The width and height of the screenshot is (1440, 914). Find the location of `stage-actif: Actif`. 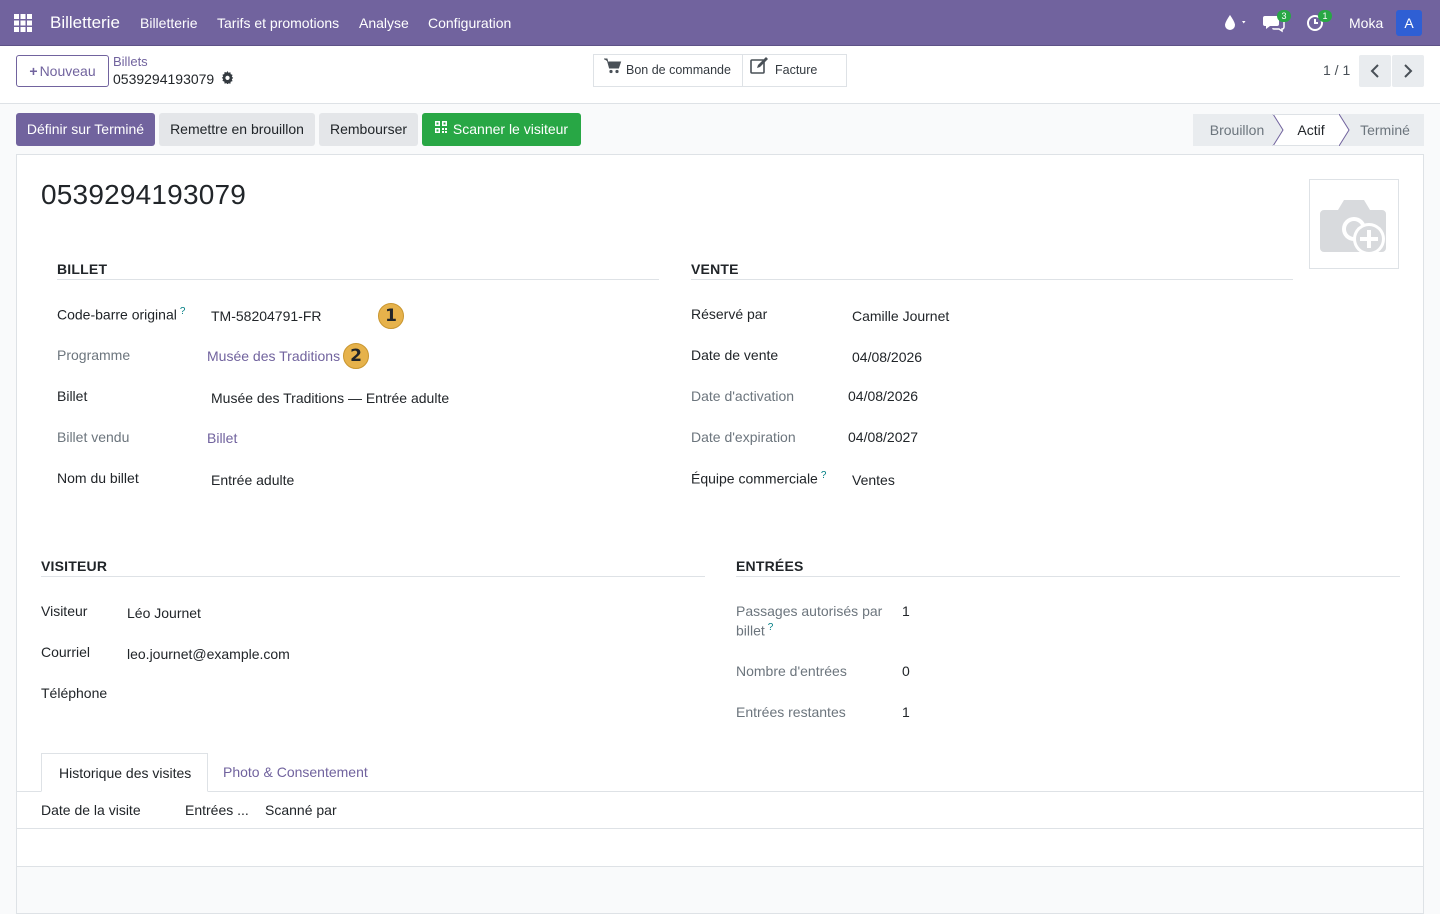

stage-actif: Actif is located at coordinates (1311, 130).